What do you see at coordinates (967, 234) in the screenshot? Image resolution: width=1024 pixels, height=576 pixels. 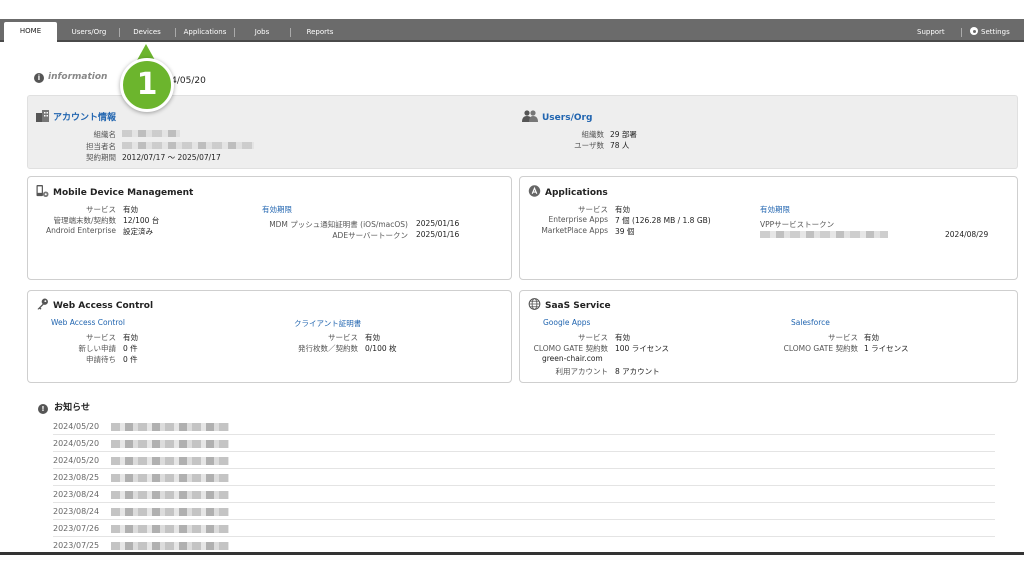 I see `vpp-token-date: 2024/08/29` at bounding box center [967, 234].